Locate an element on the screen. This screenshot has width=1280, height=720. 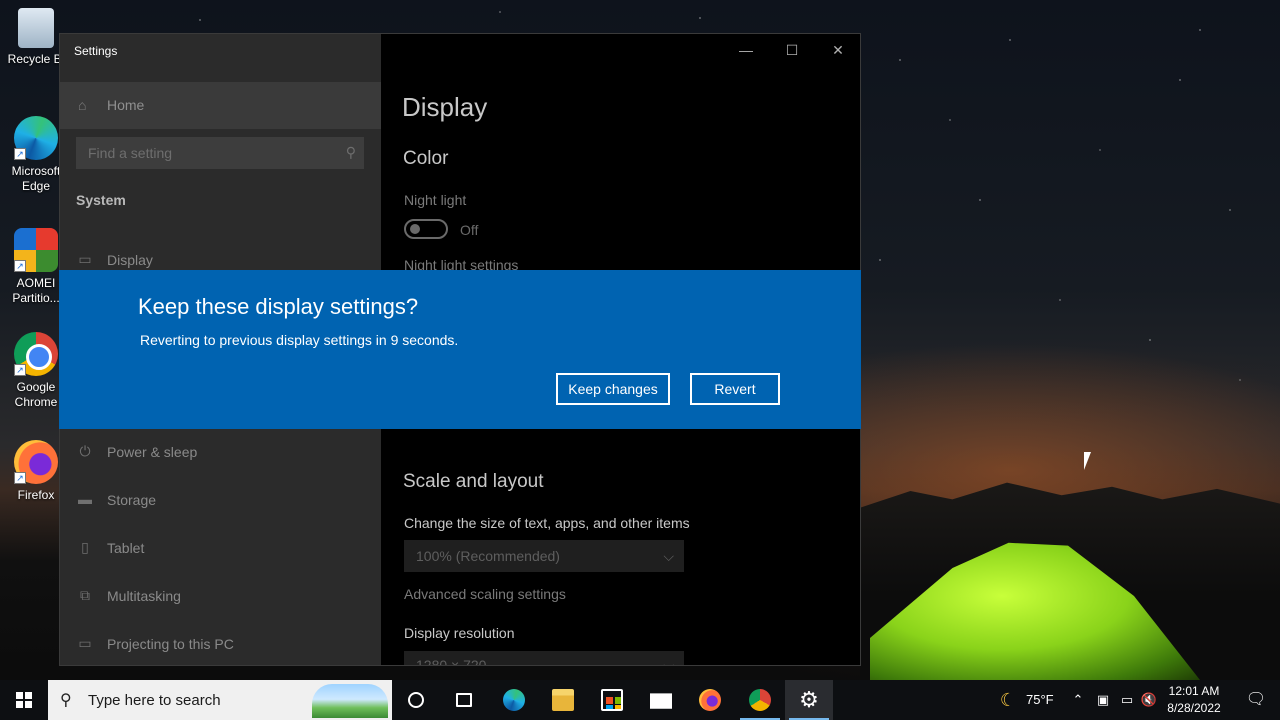
power-icon: ⏻ is located at coordinates (85, 451).